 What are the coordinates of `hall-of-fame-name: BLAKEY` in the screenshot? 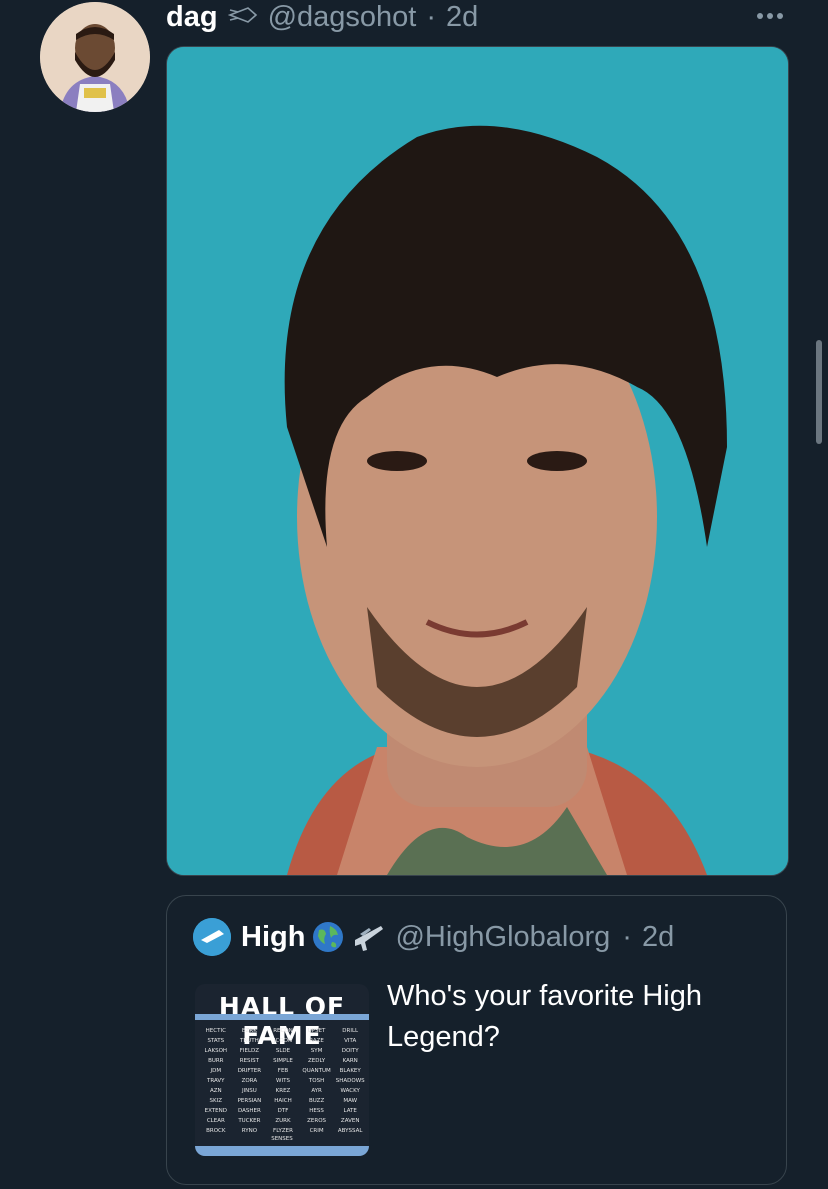 It's located at (350, 1071).